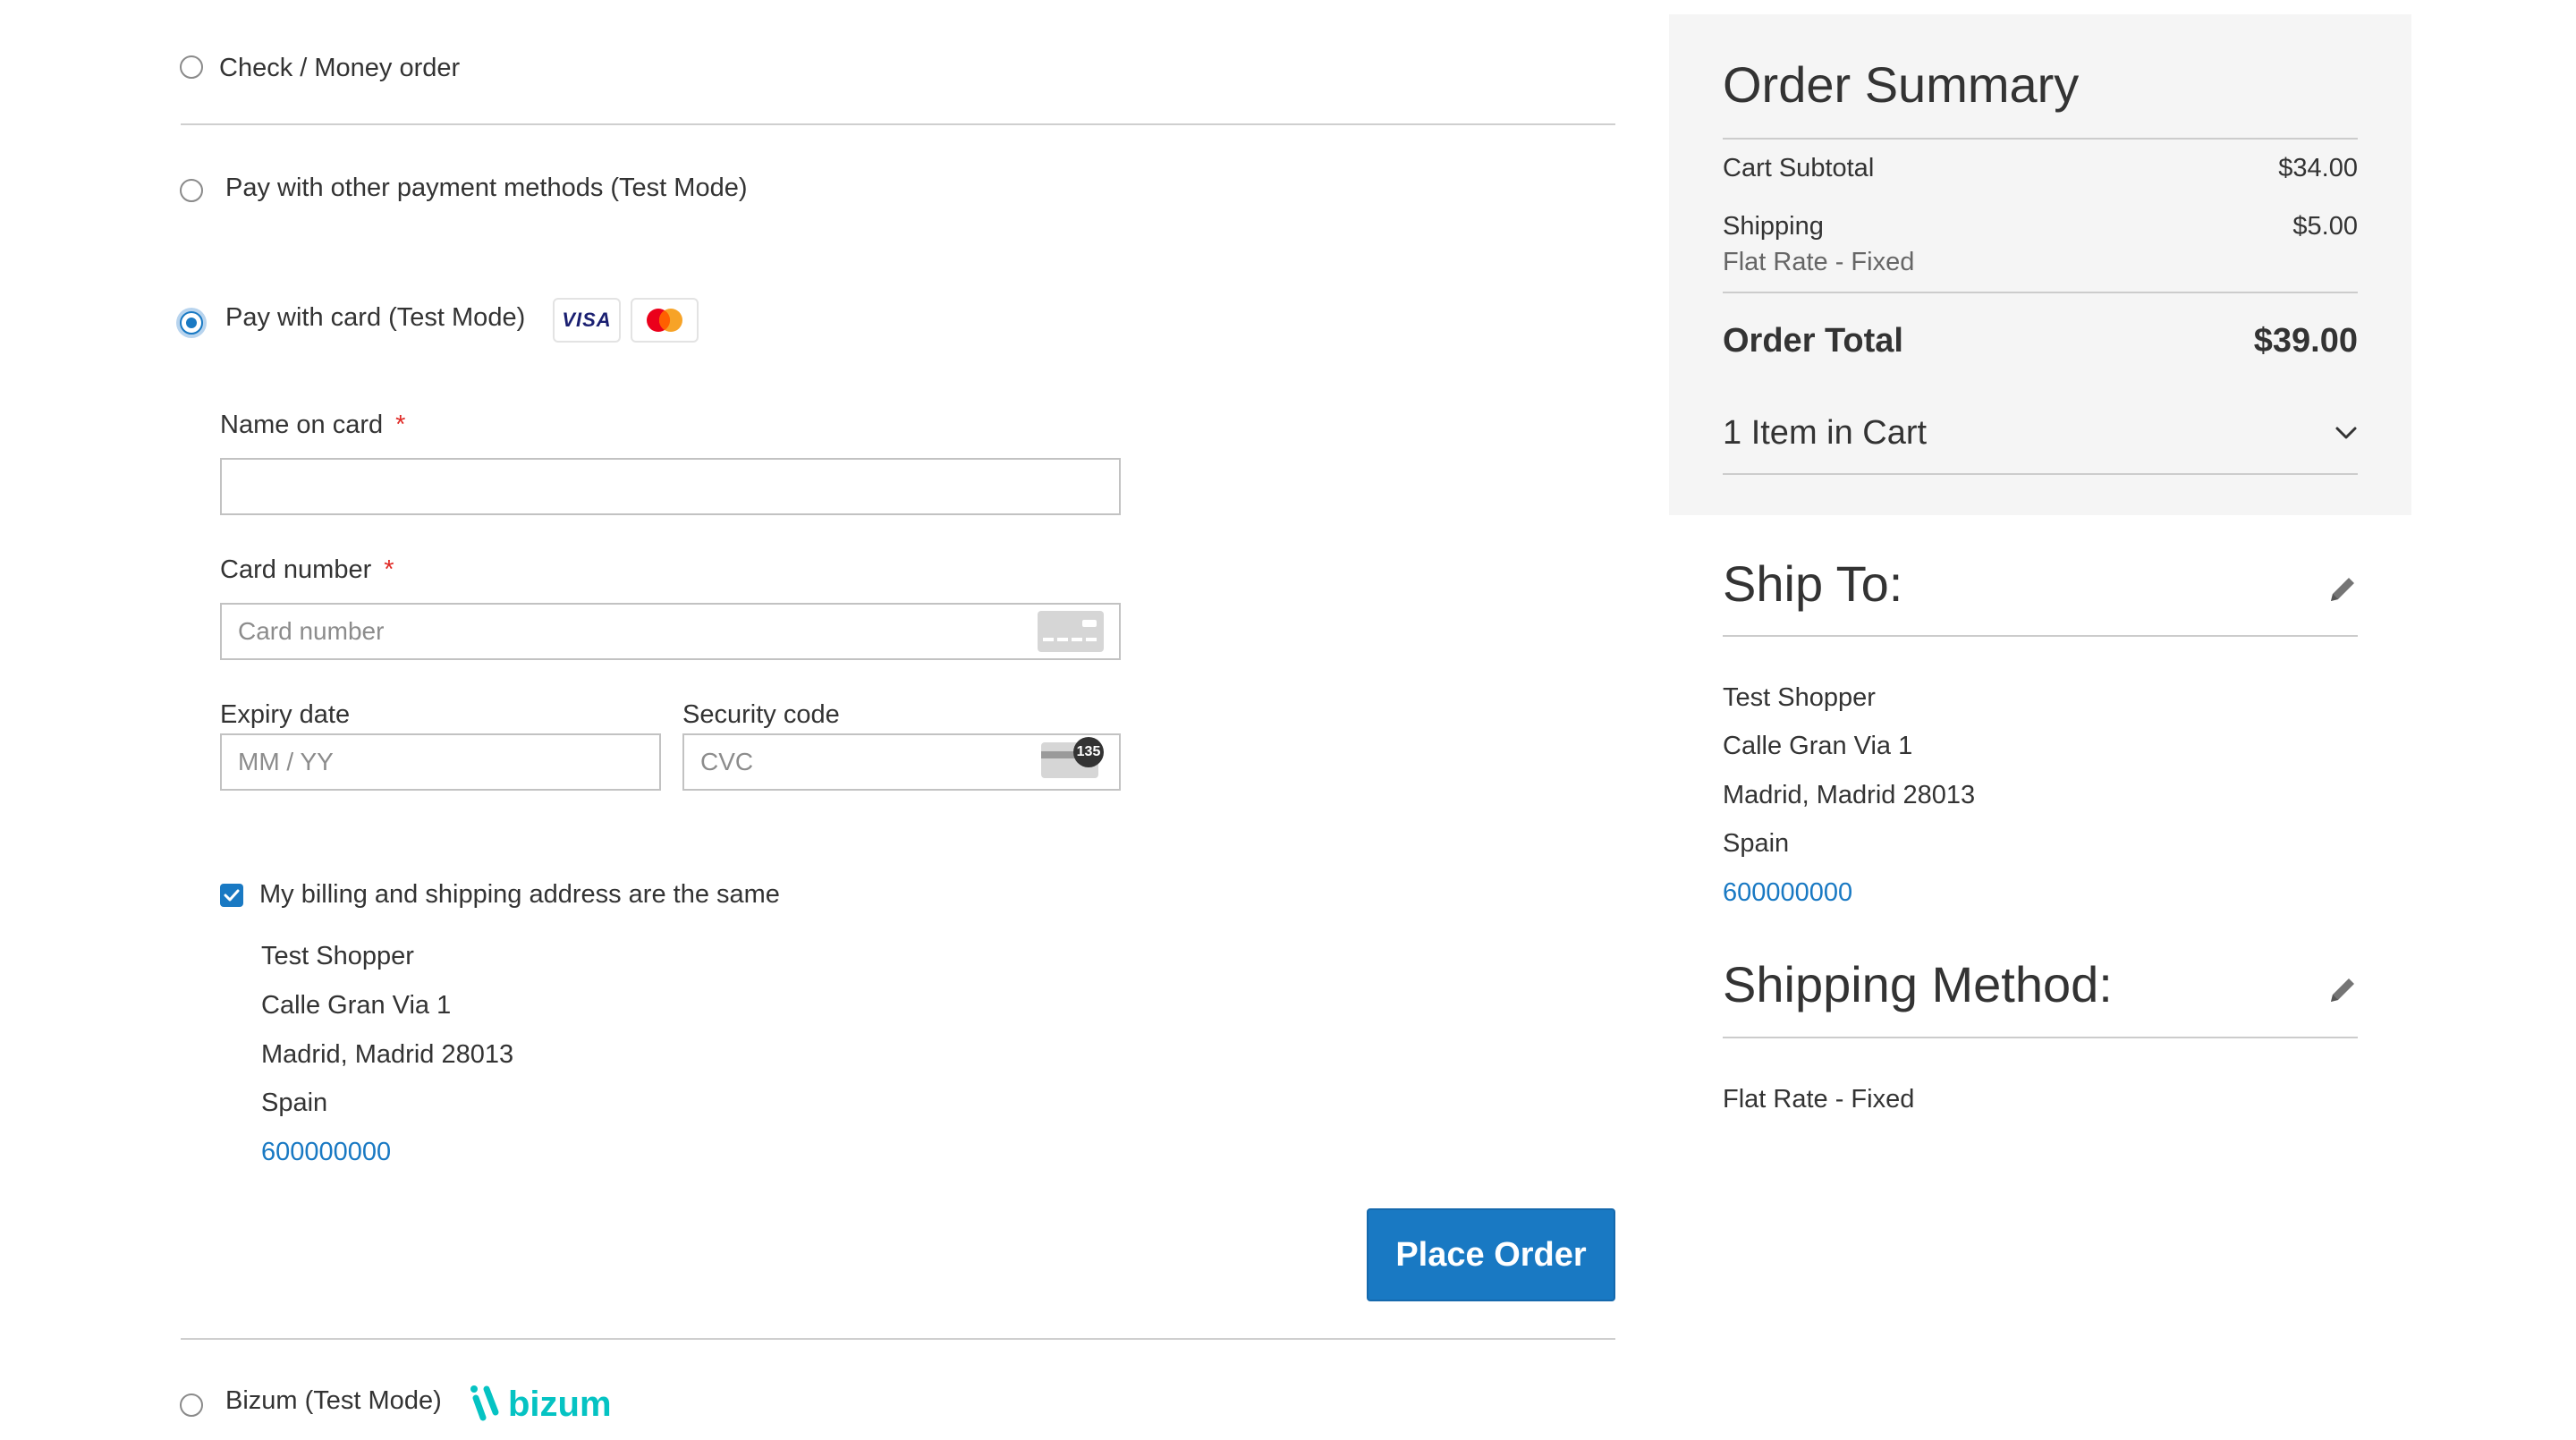  What do you see at coordinates (2040, 1037) in the screenshot?
I see `shipping-method-divider` at bounding box center [2040, 1037].